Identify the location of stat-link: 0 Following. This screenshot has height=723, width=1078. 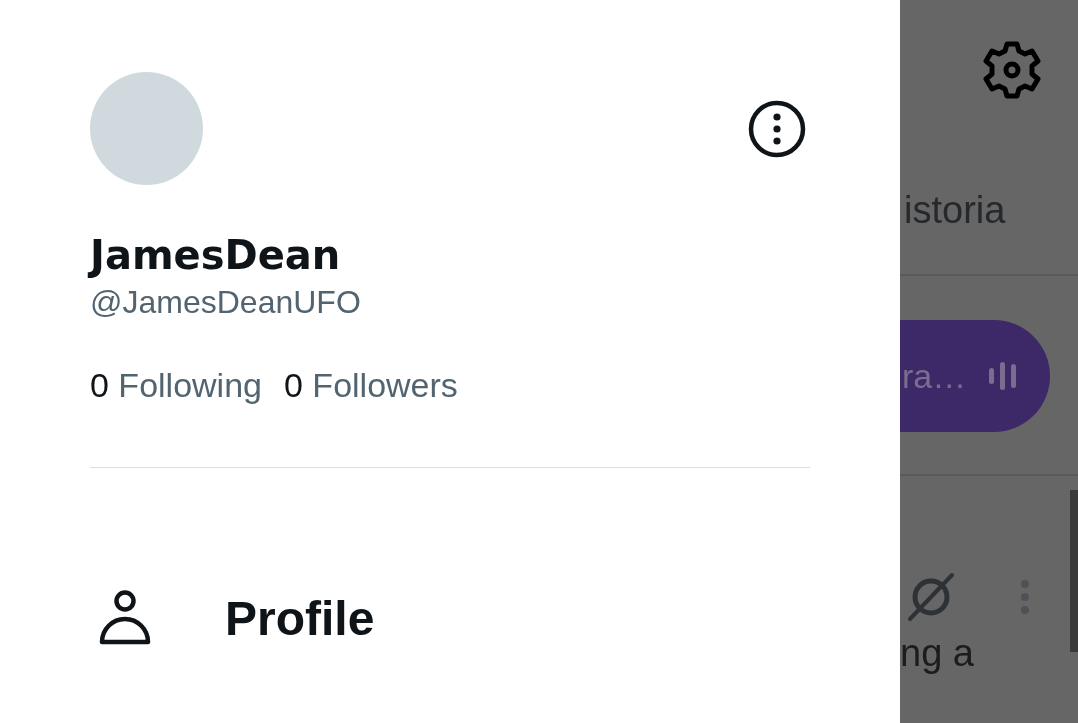
(176, 385).